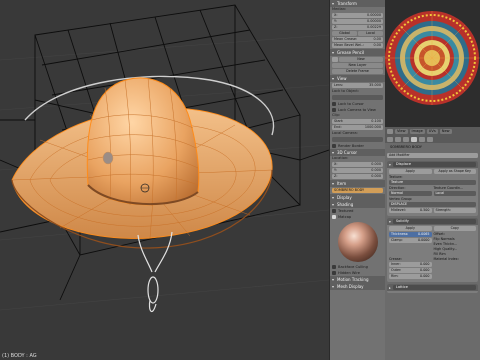 This screenshot has height=360, width=480. Describe the element at coordinates (432, 155) in the screenshot. I see `add-modifier-dropdown: Add Modifier` at that location.